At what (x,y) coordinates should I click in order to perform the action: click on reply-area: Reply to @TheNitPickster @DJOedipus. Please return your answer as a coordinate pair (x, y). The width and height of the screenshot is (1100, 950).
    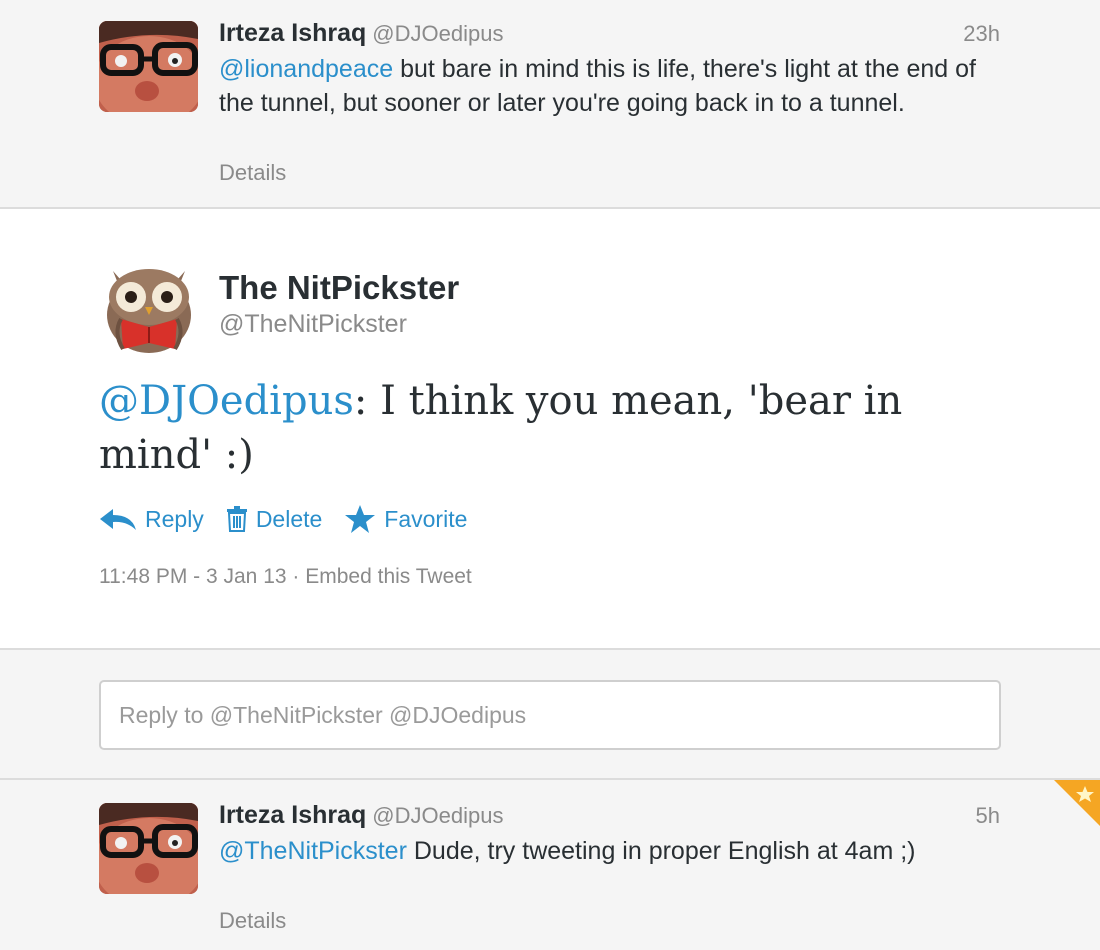
    Looking at the image, I should click on (550, 715).